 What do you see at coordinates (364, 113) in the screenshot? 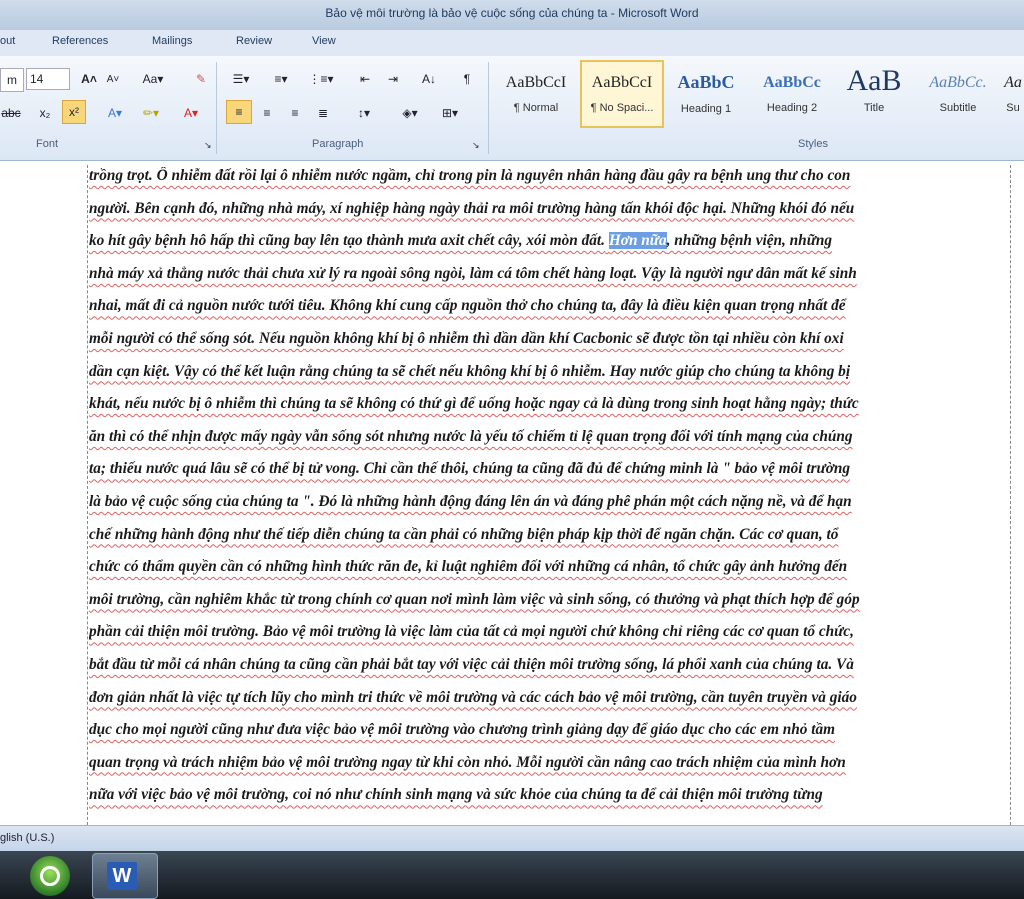
I see `line-spacing-icon: ↕▾` at bounding box center [364, 113].